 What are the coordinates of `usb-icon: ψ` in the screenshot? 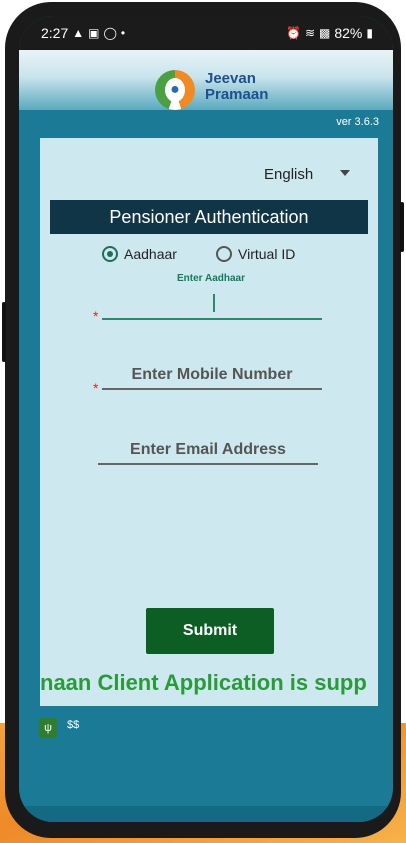 It's located at (48, 728).